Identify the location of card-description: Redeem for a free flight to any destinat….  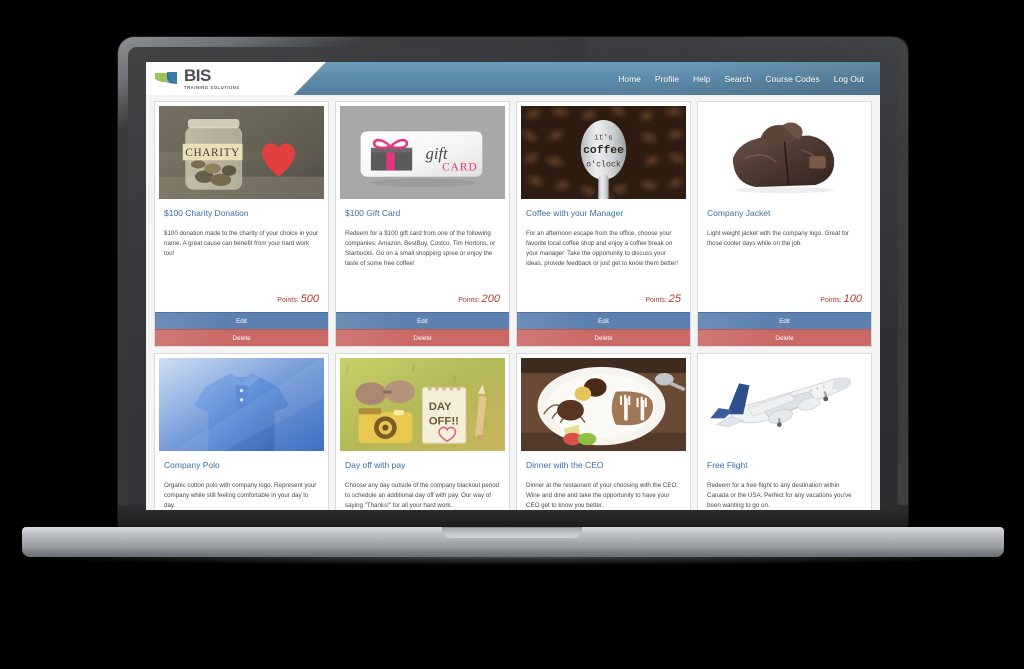
(779, 496).